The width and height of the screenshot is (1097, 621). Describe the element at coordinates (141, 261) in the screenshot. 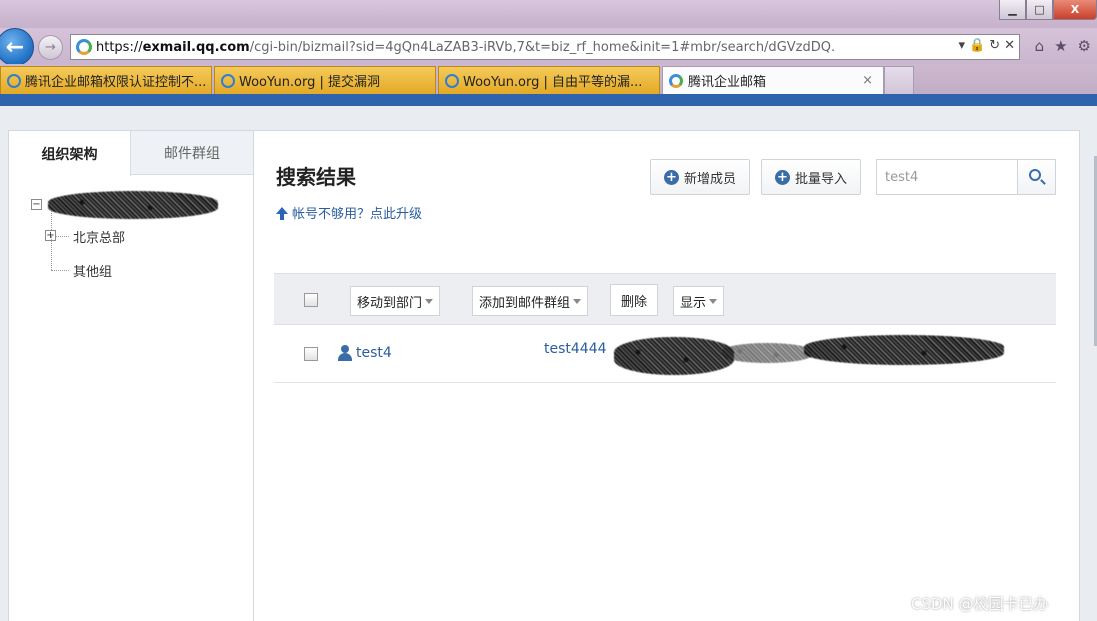

I see `tree-node-other: 其他组` at that location.